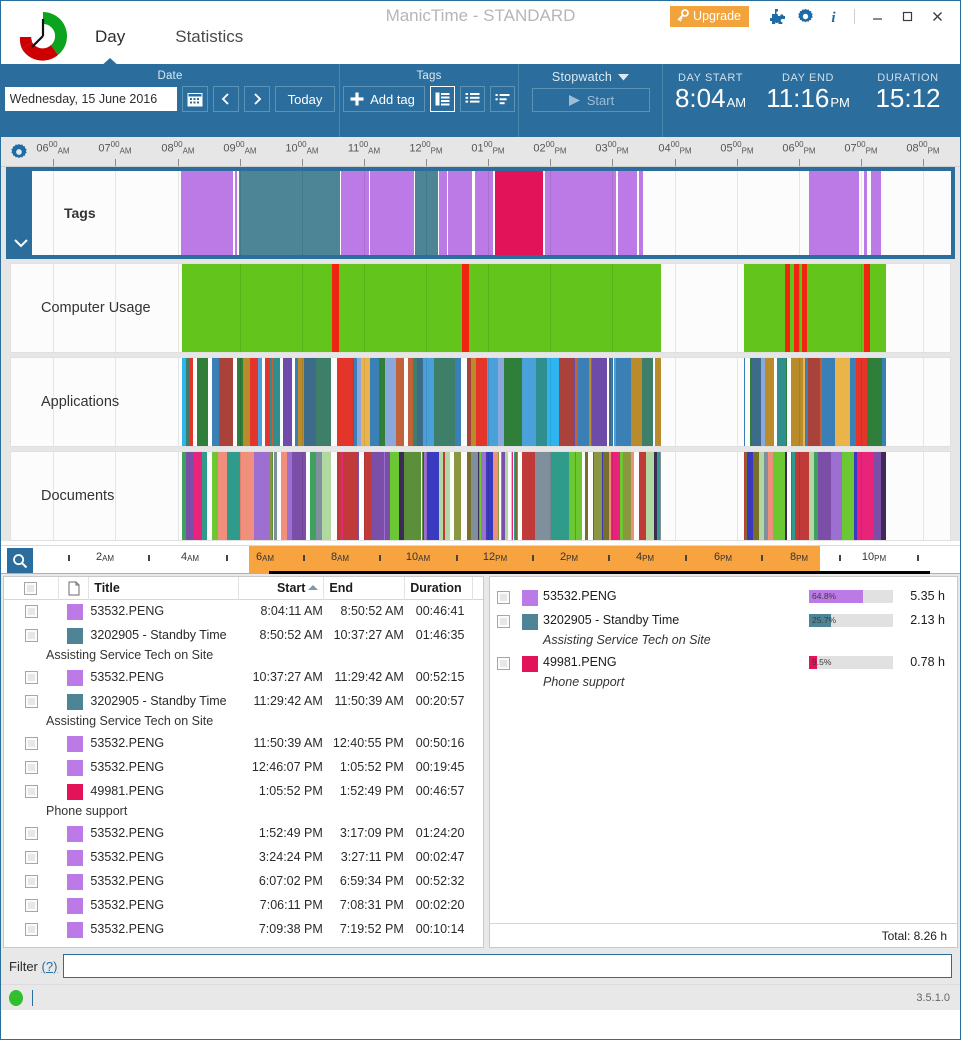  What do you see at coordinates (31, 588) in the screenshot?
I see `select-all-checkbox` at bounding box center [31, 588].